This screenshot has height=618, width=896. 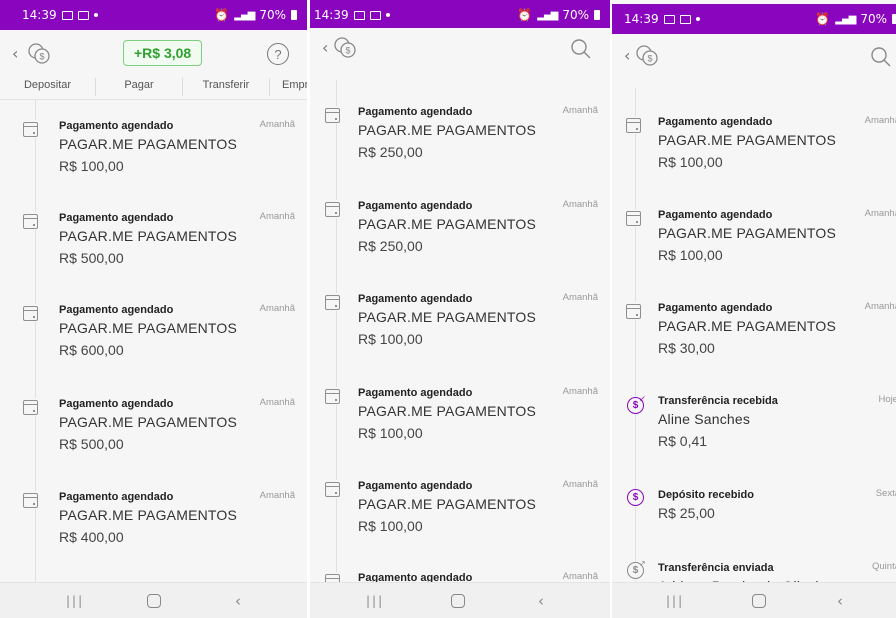 What do you see at coordinates (754, 513) in the screenshot?
I see `list-item: $ Depósito recebido Sexta R$ 25,00` at bounding box center [754, 513].